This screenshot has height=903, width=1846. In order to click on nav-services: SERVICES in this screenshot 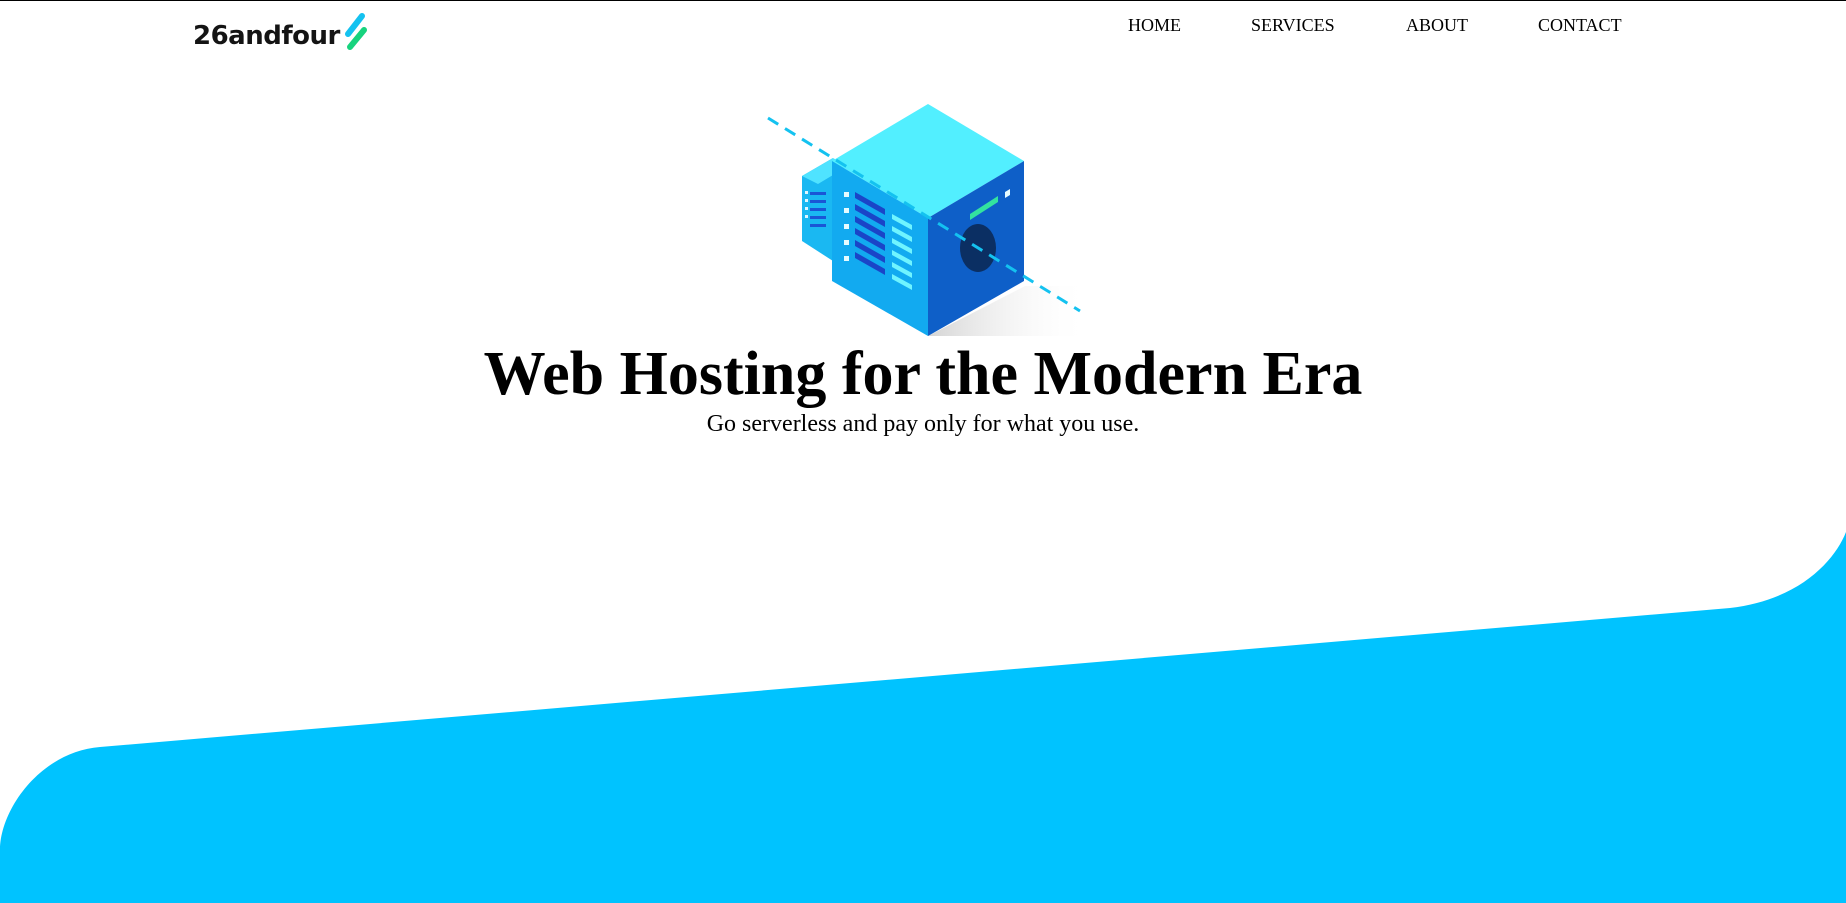, I will do `click(1293, 25)`.